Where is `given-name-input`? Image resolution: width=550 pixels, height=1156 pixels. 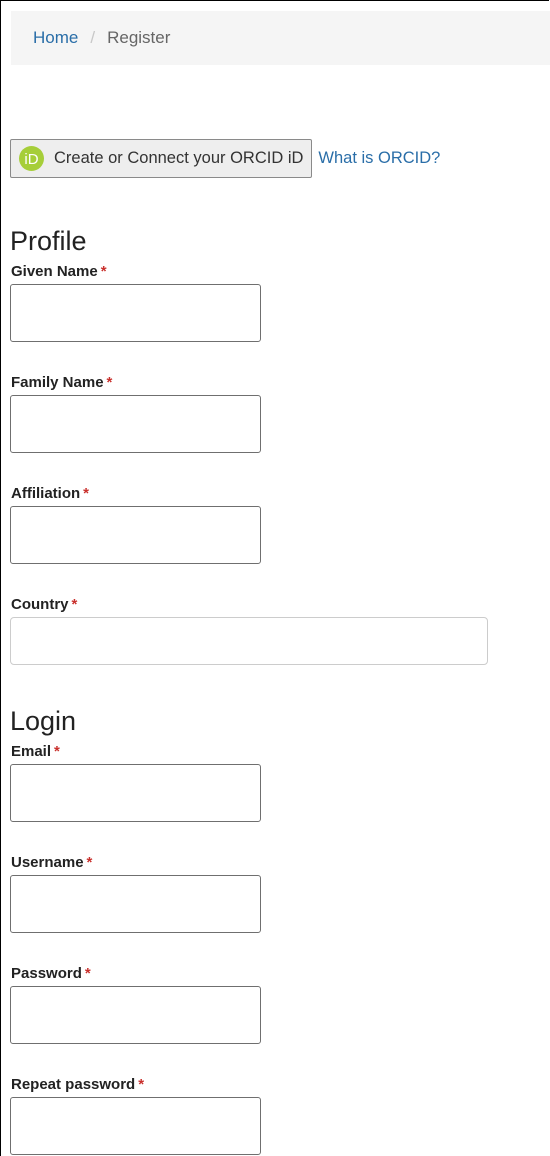 given-name-input is located at coordinates (135, 313).